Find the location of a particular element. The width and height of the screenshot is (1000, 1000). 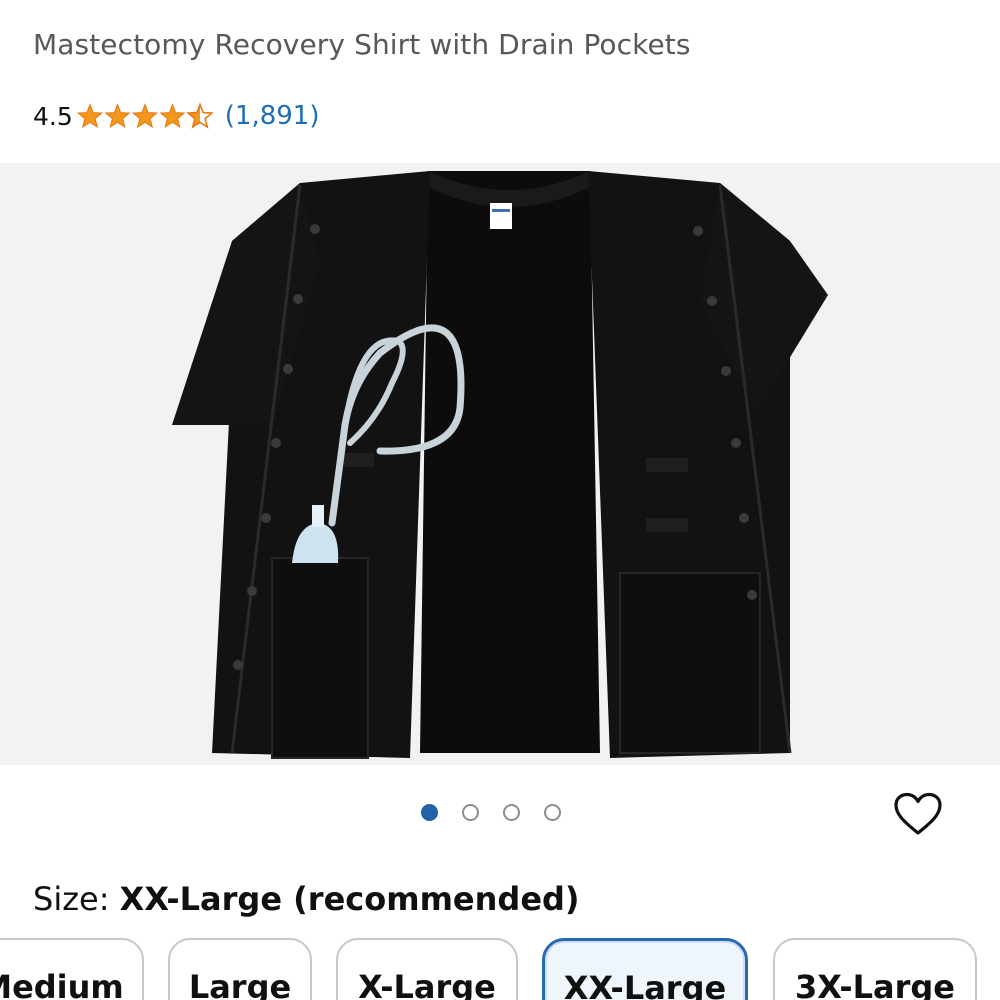

size-option-3x-large: 3X-Large is located at coordinates (875, 969).